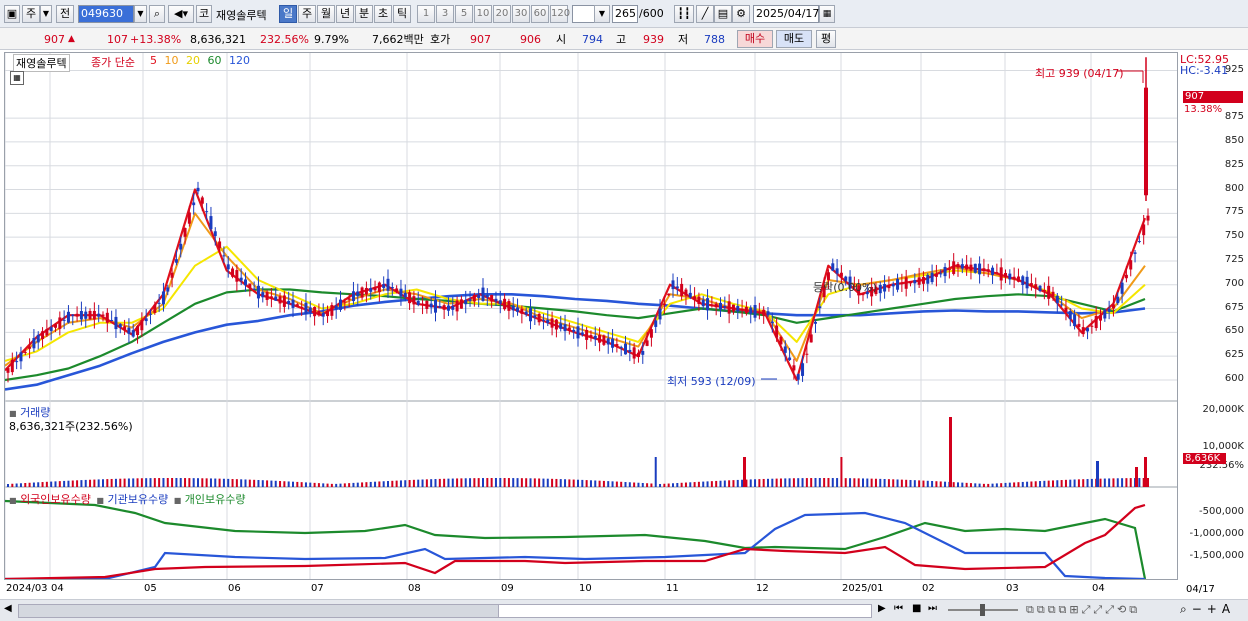  I want to click on interval-10: 10, so click(483, 14).